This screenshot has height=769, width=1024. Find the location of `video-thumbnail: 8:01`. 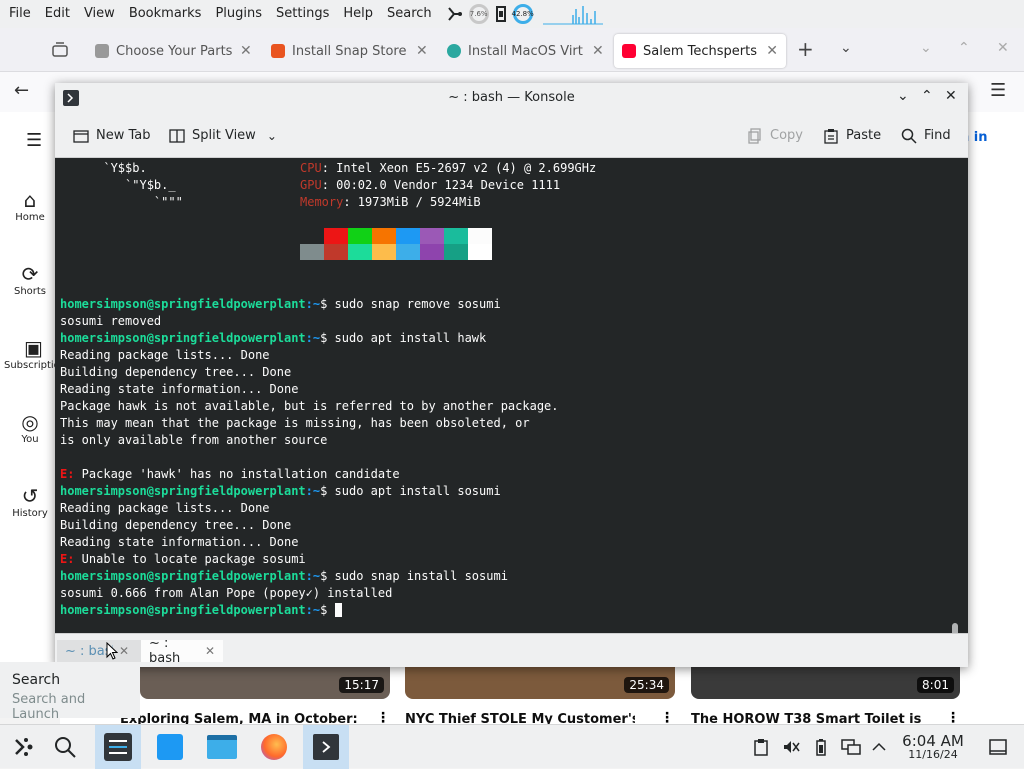

video-thumbnail: 8:01 is located at coordinates (825, 681).